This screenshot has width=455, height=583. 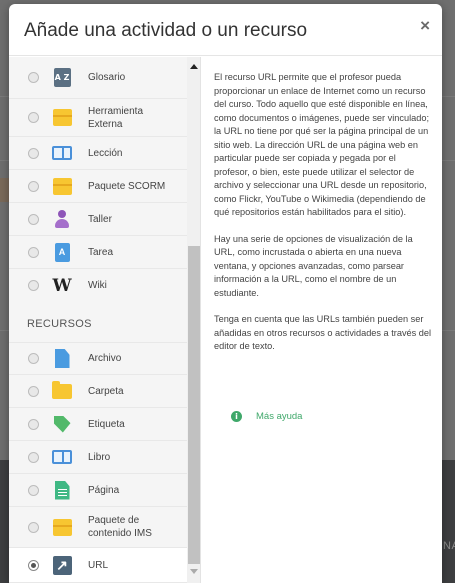 I want to click on list-item-label: Taller, so click(x=100, y=219).